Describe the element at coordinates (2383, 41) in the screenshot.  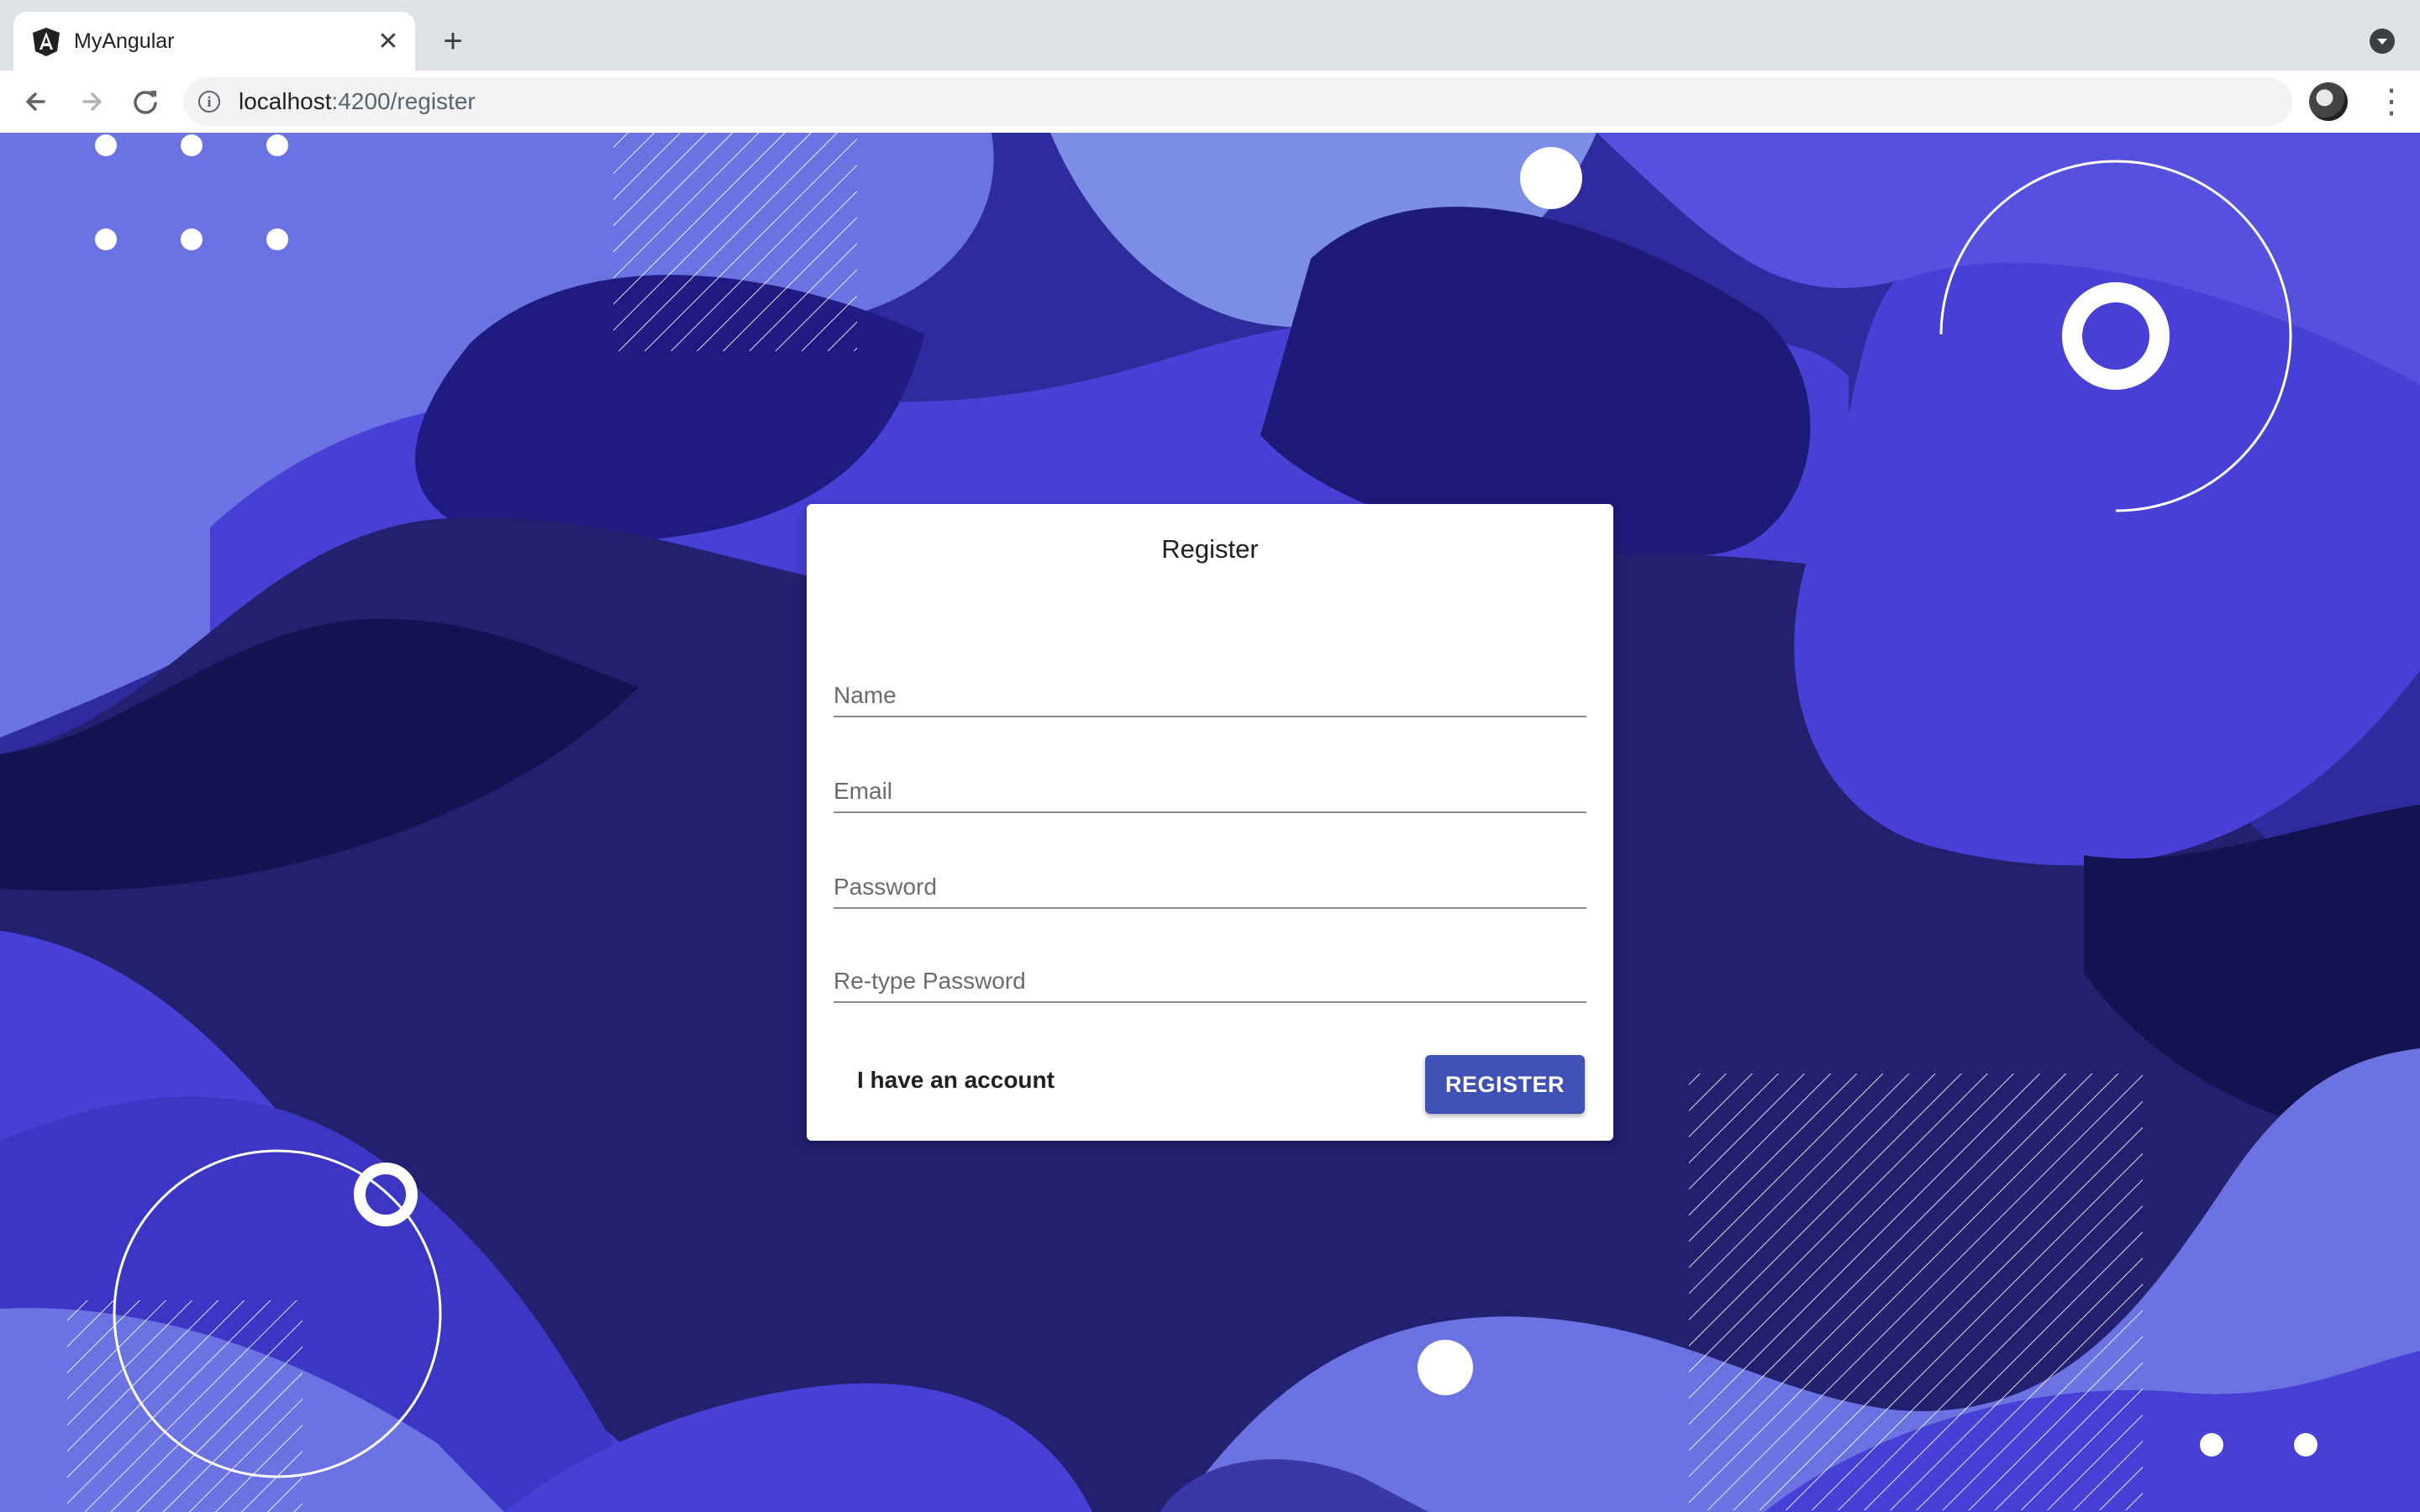
I see `tab-search-icon` at that location.